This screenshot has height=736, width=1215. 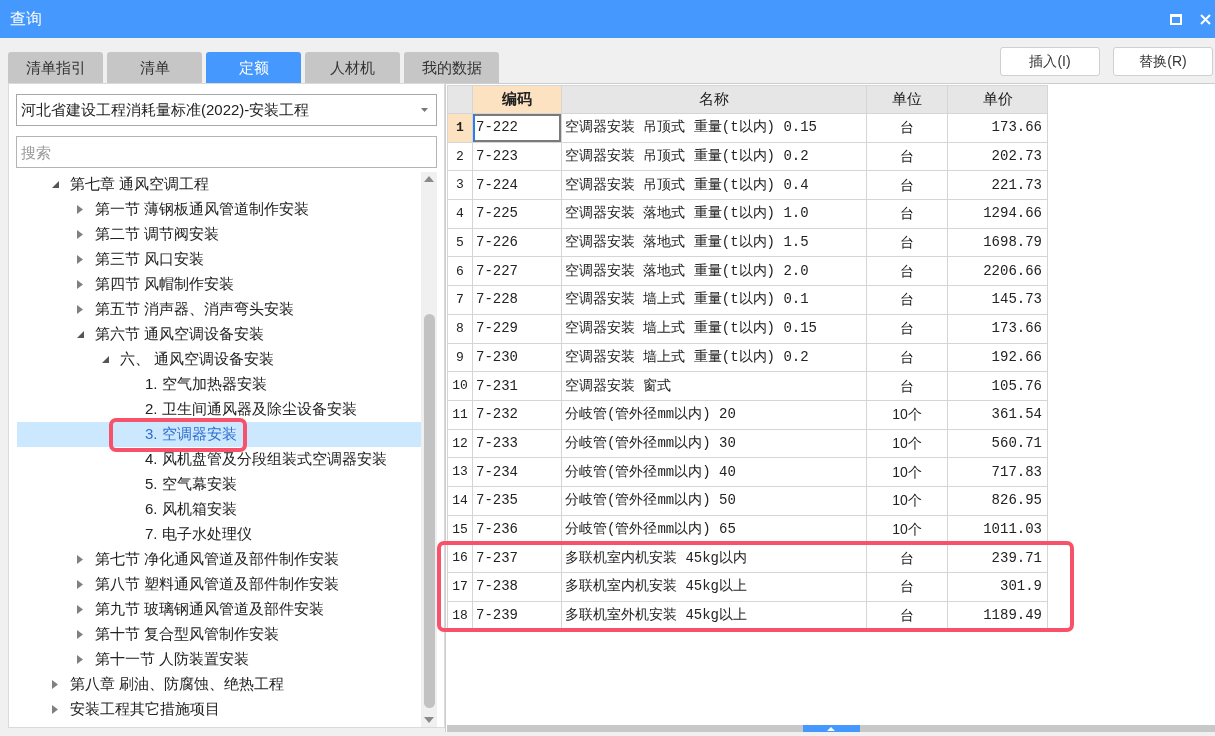 What do you see at coordinates (460, 128) in the screenshot?
I see `row-header: 1` at bounding box center [460, 128].